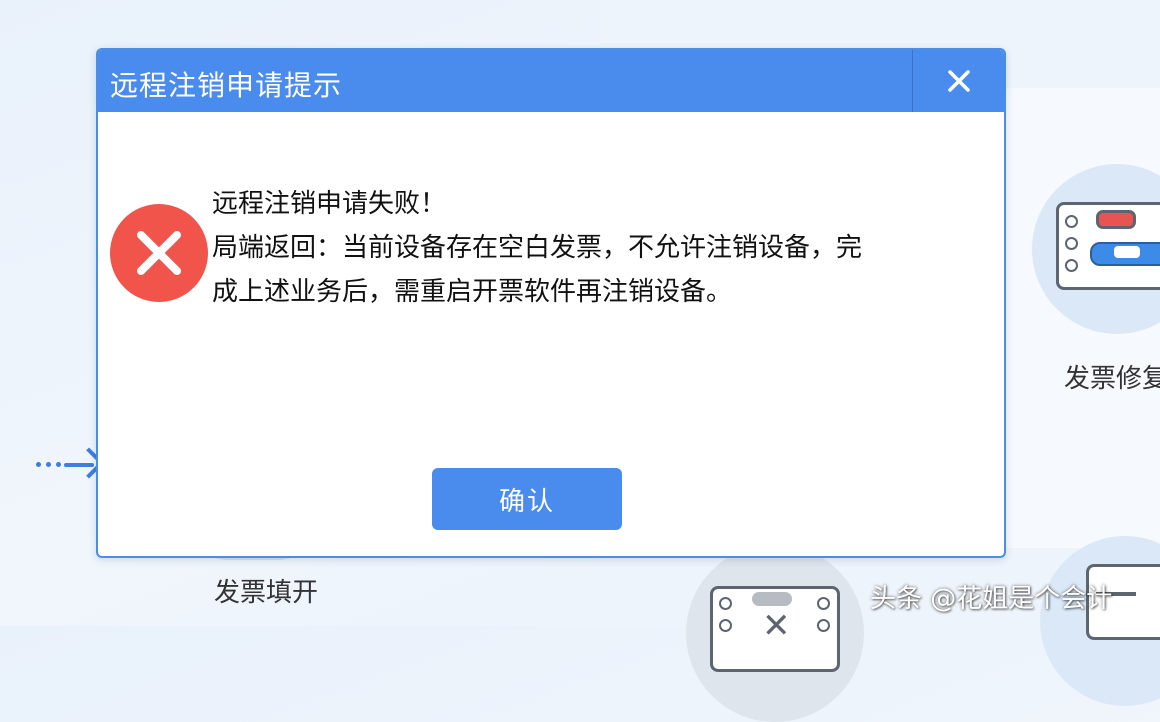  What do you see at coordinates (266, 590) in the screenshot?
I see `invoice-issue-label: 发票填开` at bounding box center [266, 590].